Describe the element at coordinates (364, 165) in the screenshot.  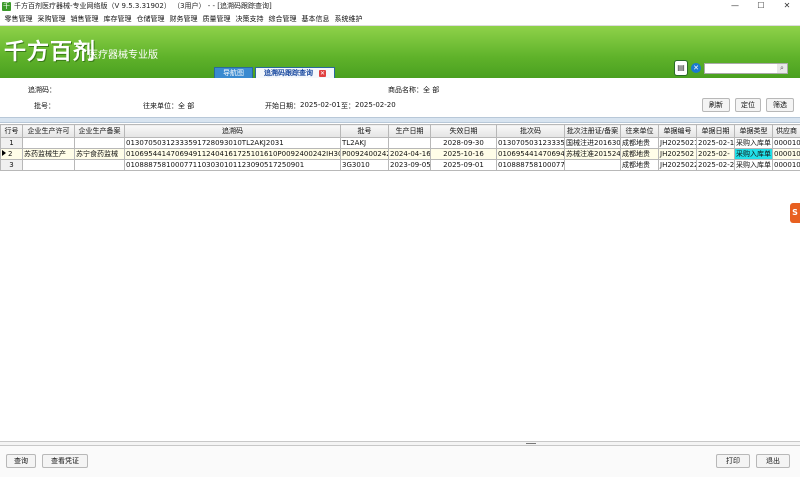
I see `cell-batch: 3G3010` at that location.